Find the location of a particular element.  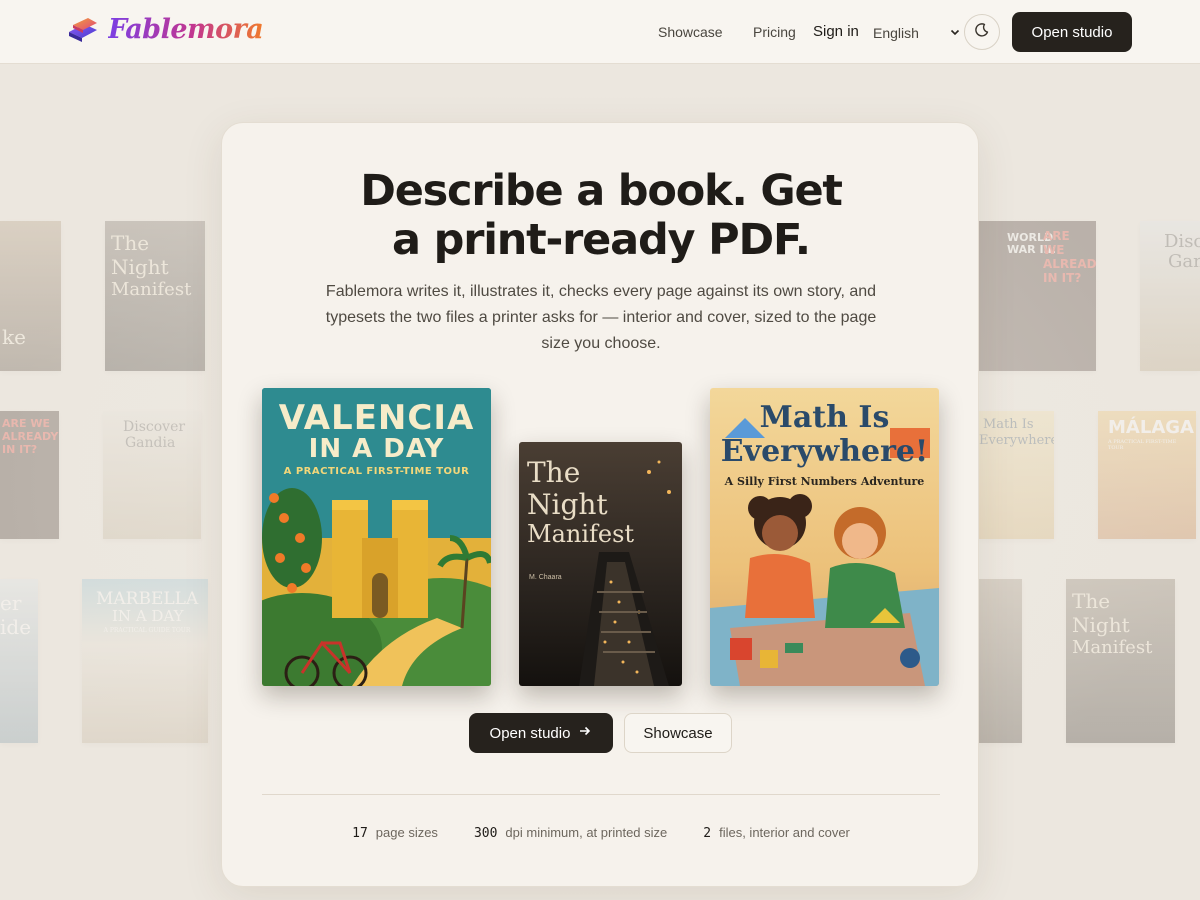

stat-label: files, interior and cover is located at coordinates (784, 832).